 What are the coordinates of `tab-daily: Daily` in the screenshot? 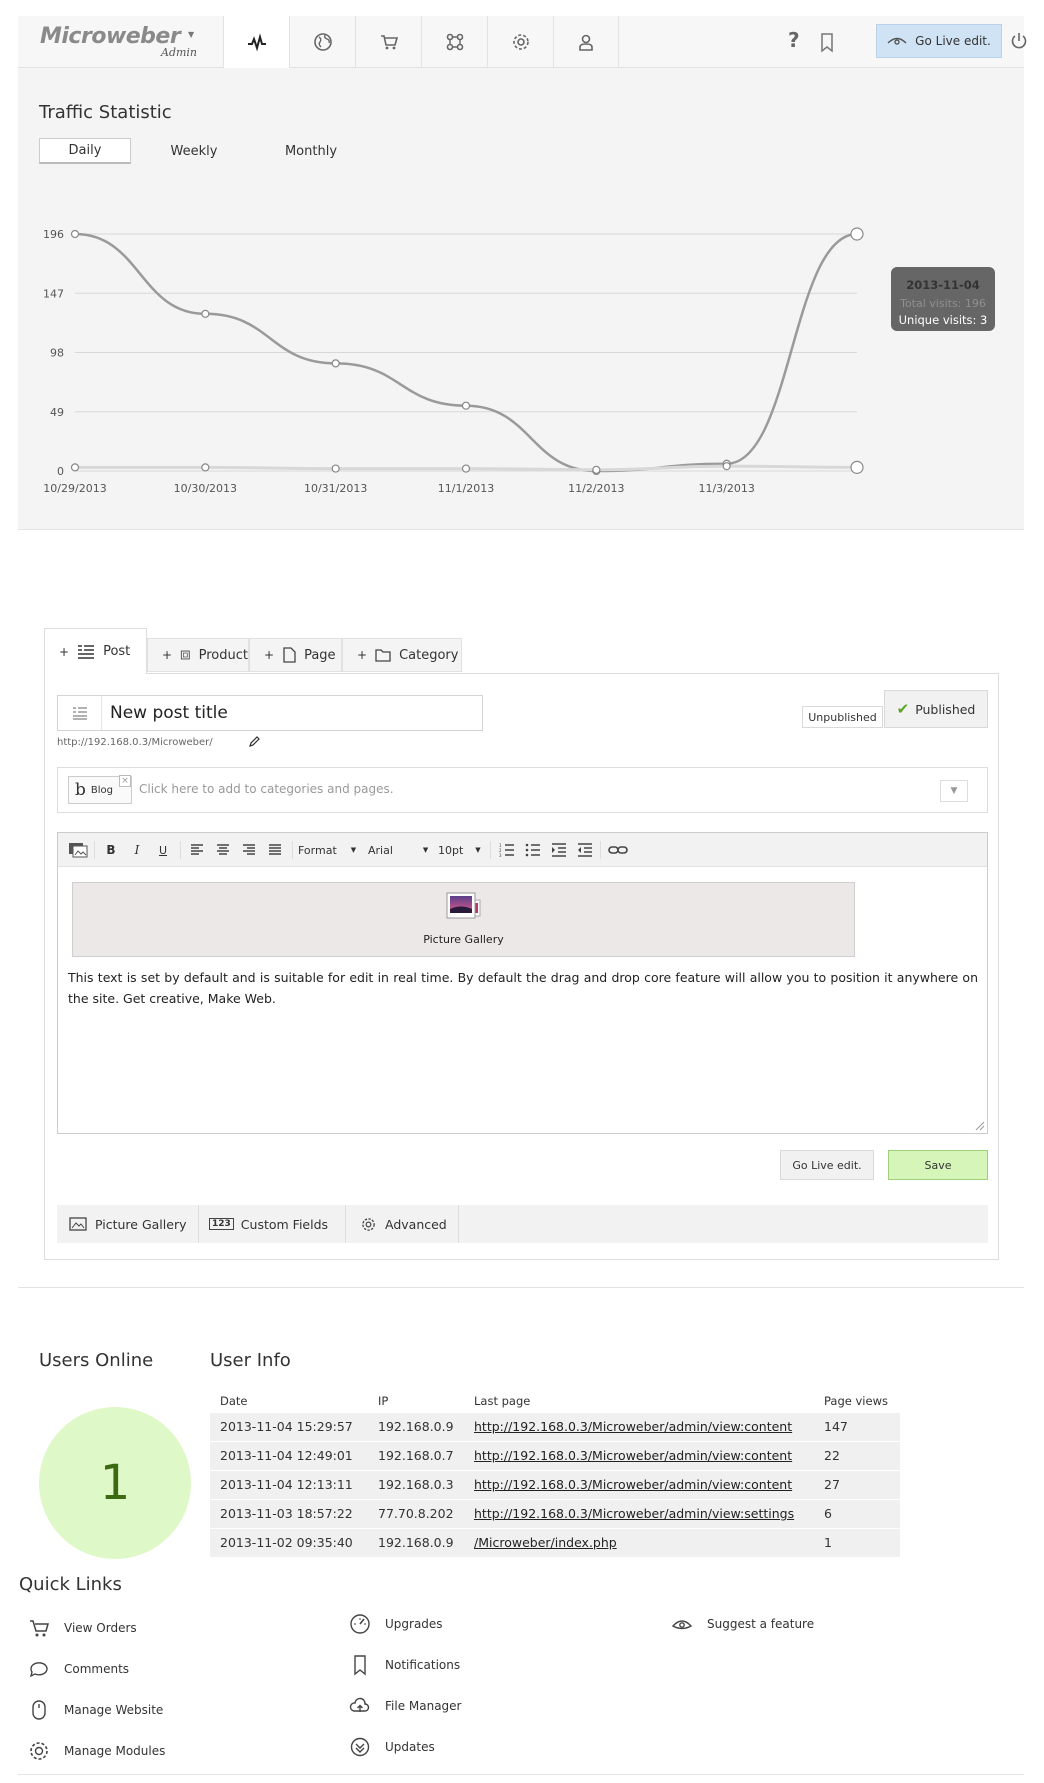 It's located at (85, 151).